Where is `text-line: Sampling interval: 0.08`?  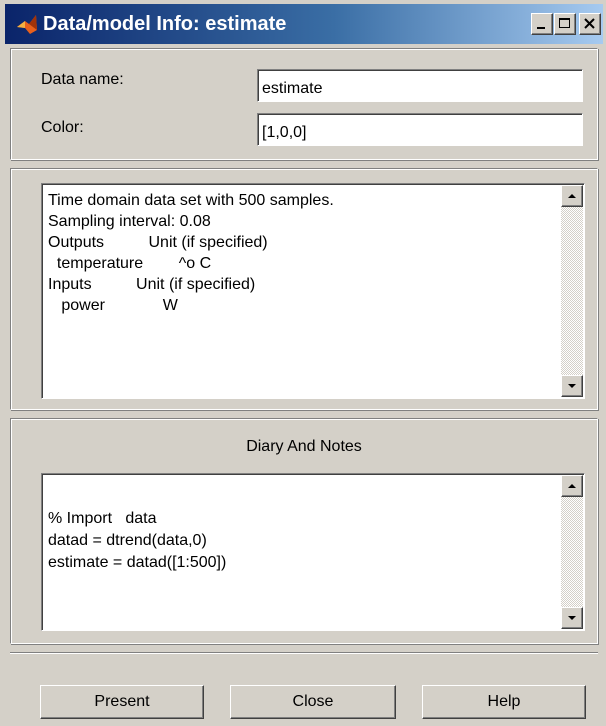 text-line: Sampling interval: 0.08 is located at coordinates (129, 221).